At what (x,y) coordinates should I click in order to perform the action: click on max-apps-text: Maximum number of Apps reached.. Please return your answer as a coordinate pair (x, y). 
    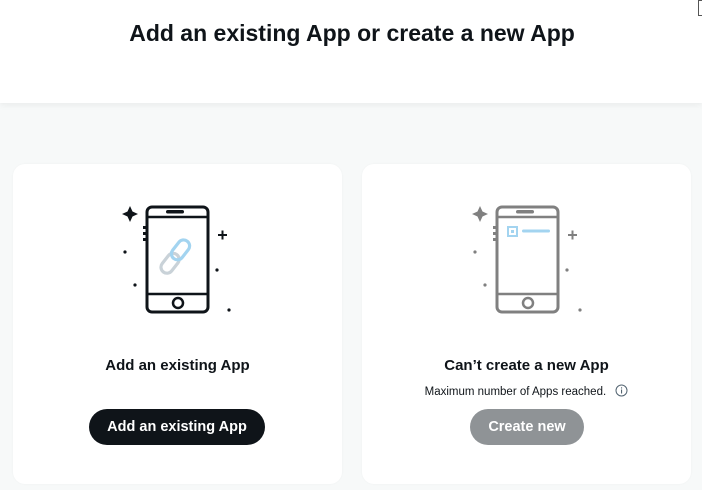
    Looking at the image, I should click on (515, 392).